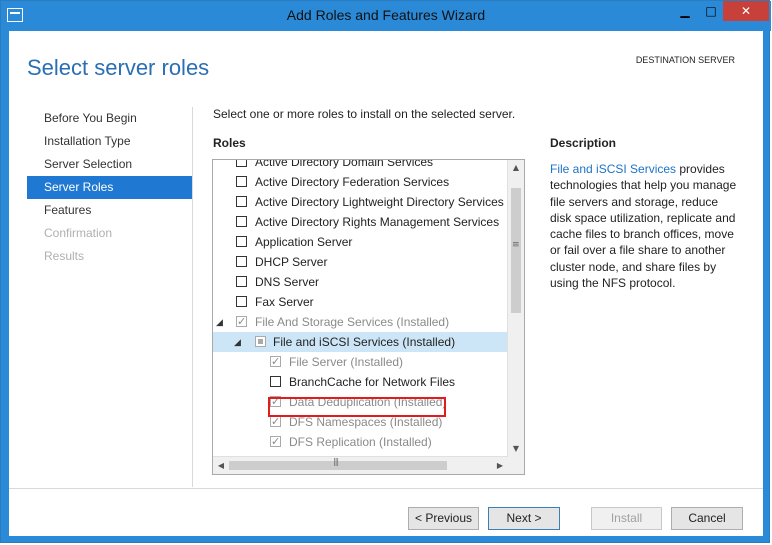 This screenshot has height=545, width=772. What do you see at coordinates (192, 297) in the screenshot?
I see `nav-divider` at bounding box center [192, 297].